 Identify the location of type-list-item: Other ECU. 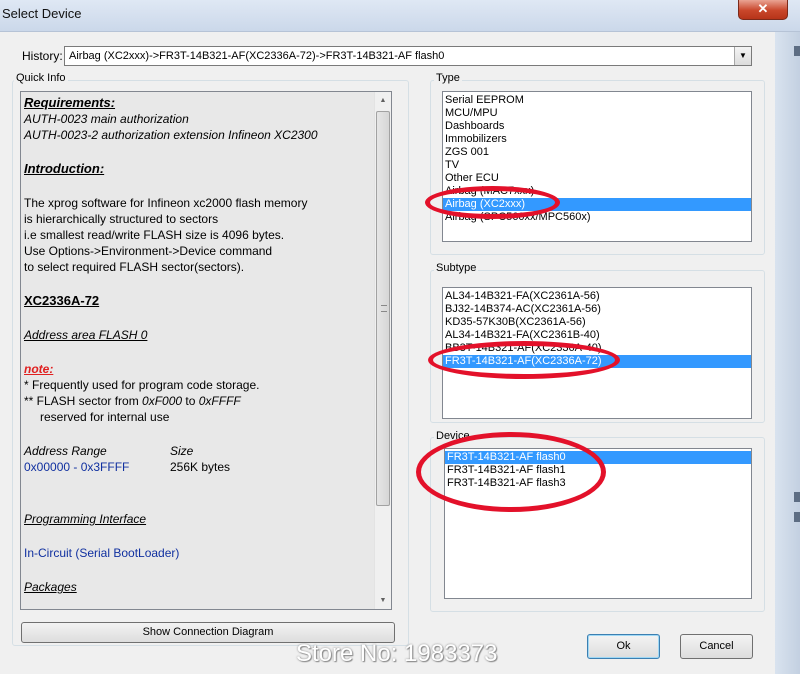
(597, 178).